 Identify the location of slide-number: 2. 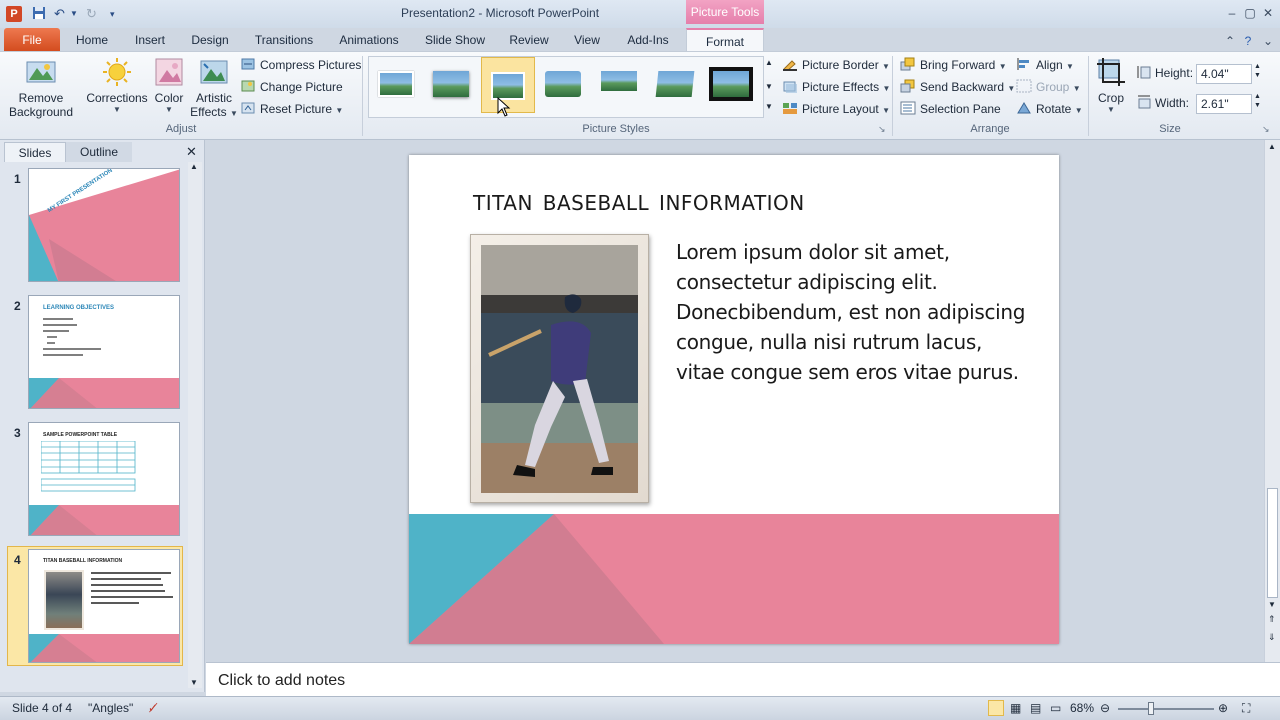
(17, 306).